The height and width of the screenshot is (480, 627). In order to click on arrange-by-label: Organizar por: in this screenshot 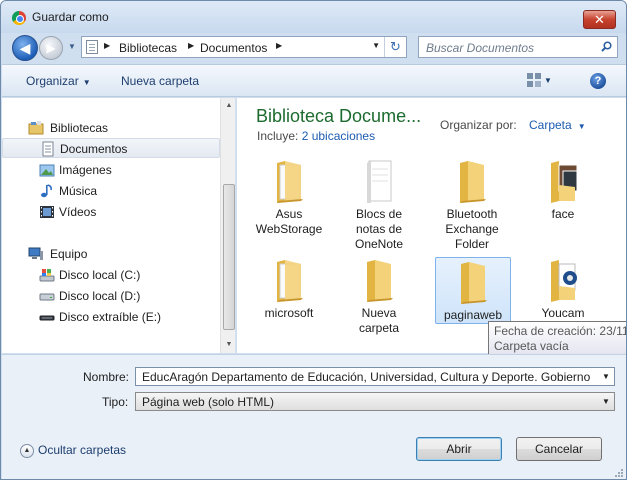, I will do `click(478, 125)`.